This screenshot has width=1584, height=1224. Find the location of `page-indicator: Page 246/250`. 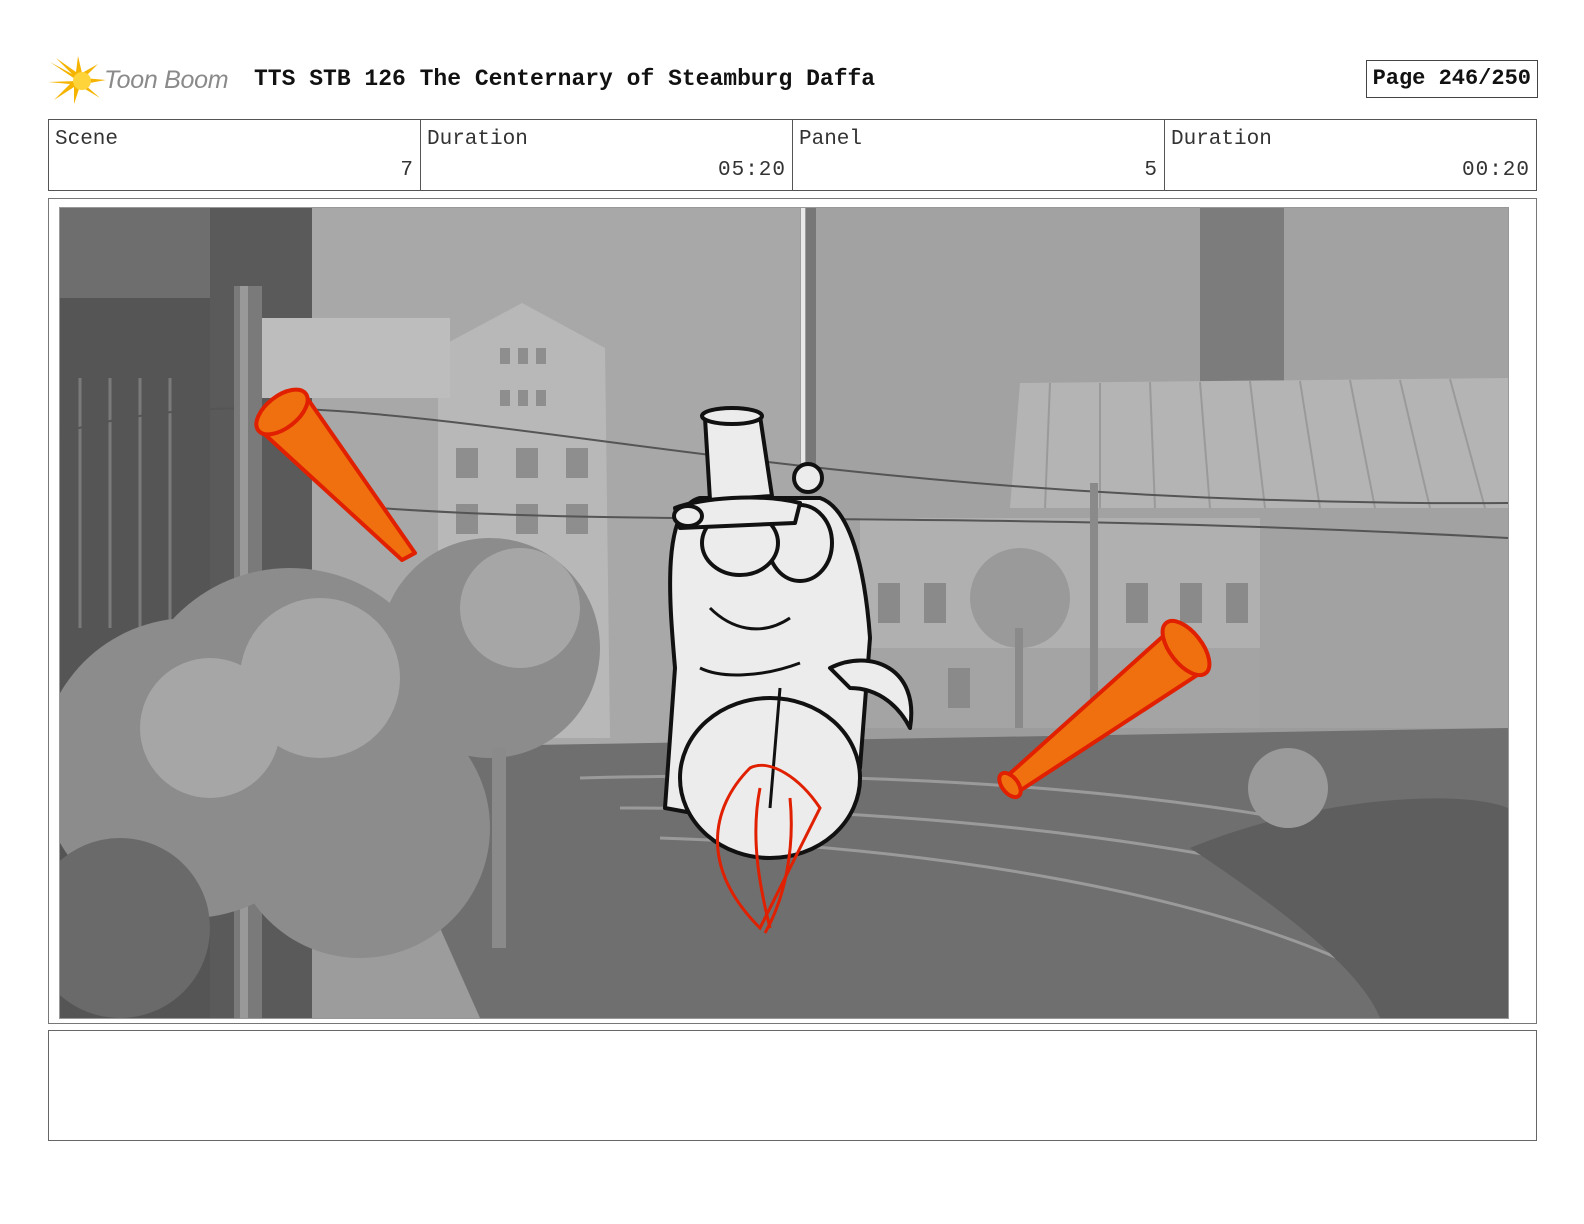

page-indicator: Page 246/250 is located at coordinates (1451, 79).